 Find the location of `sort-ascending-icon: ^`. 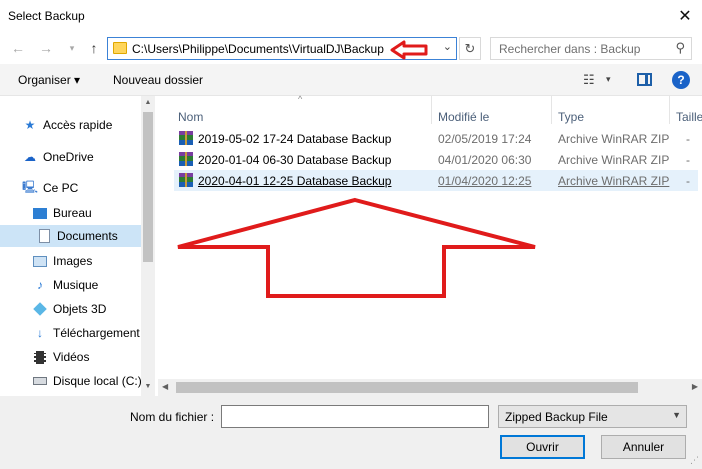

sort-ascending-icon: ^ is located at coordinates (300, 99).